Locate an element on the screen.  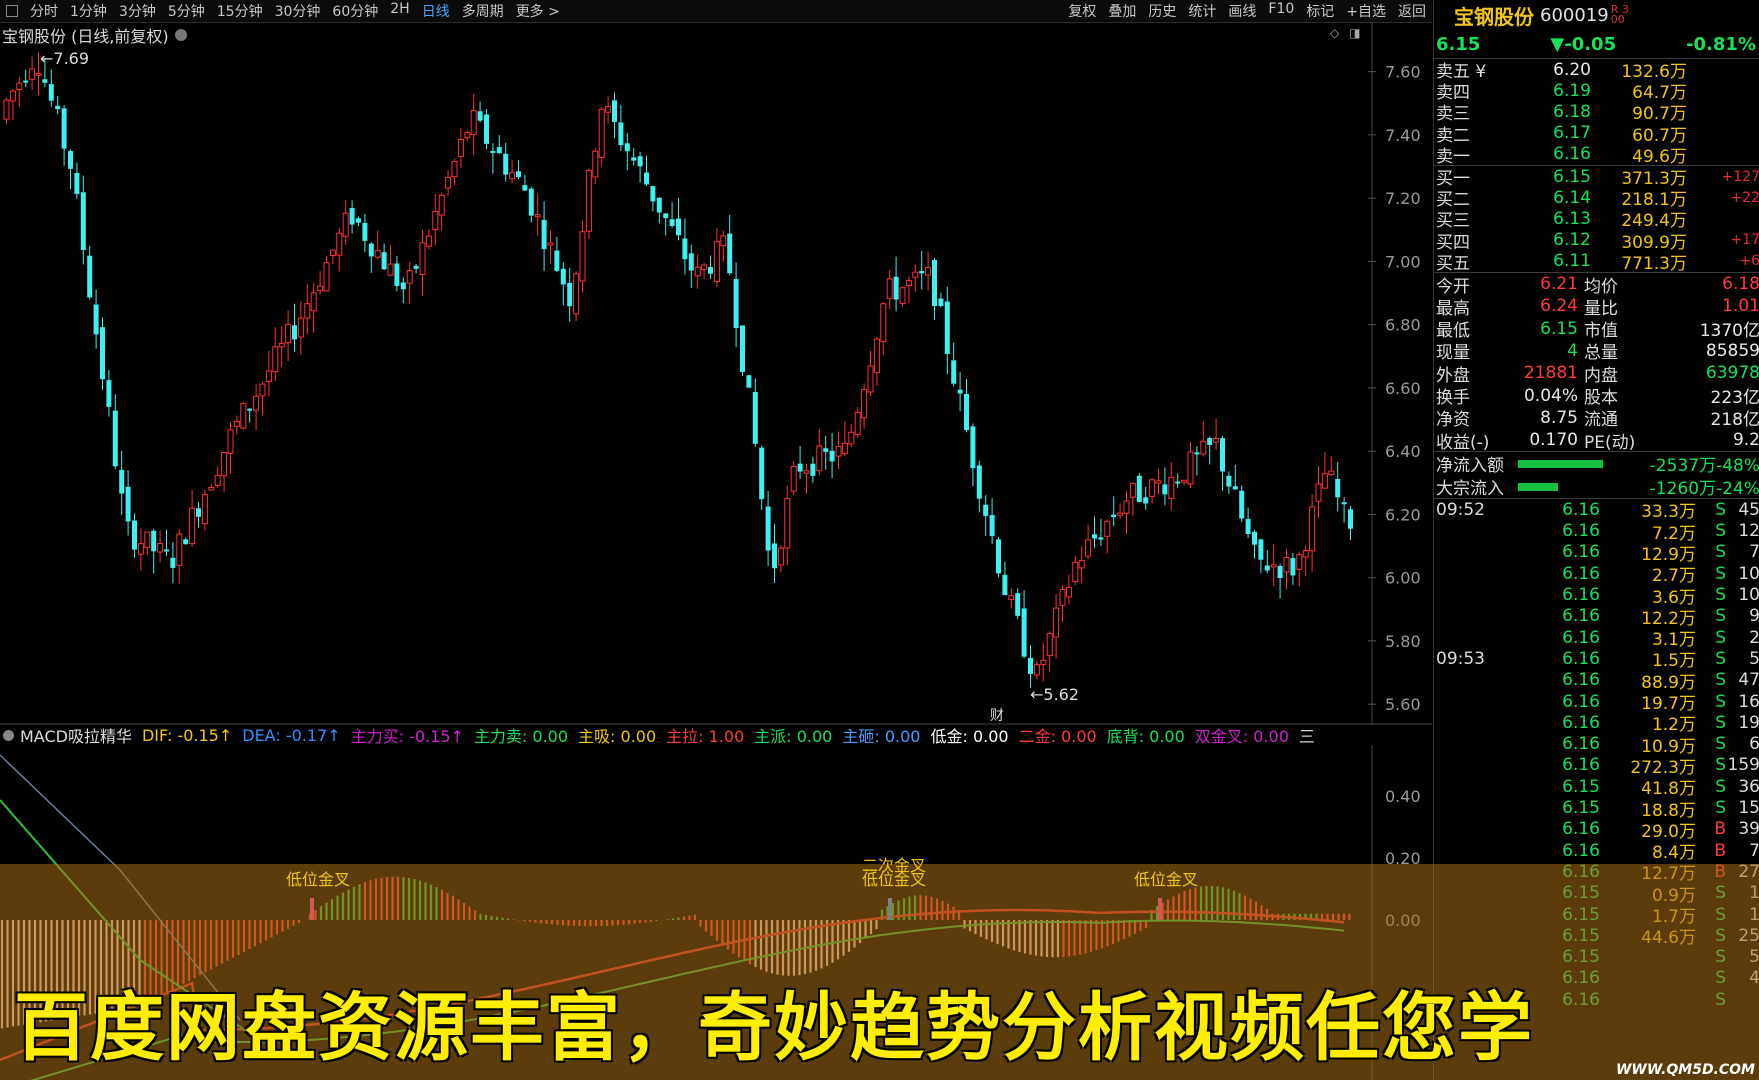
info-value-2: 9.2 is located at coordinates (1745, 440).